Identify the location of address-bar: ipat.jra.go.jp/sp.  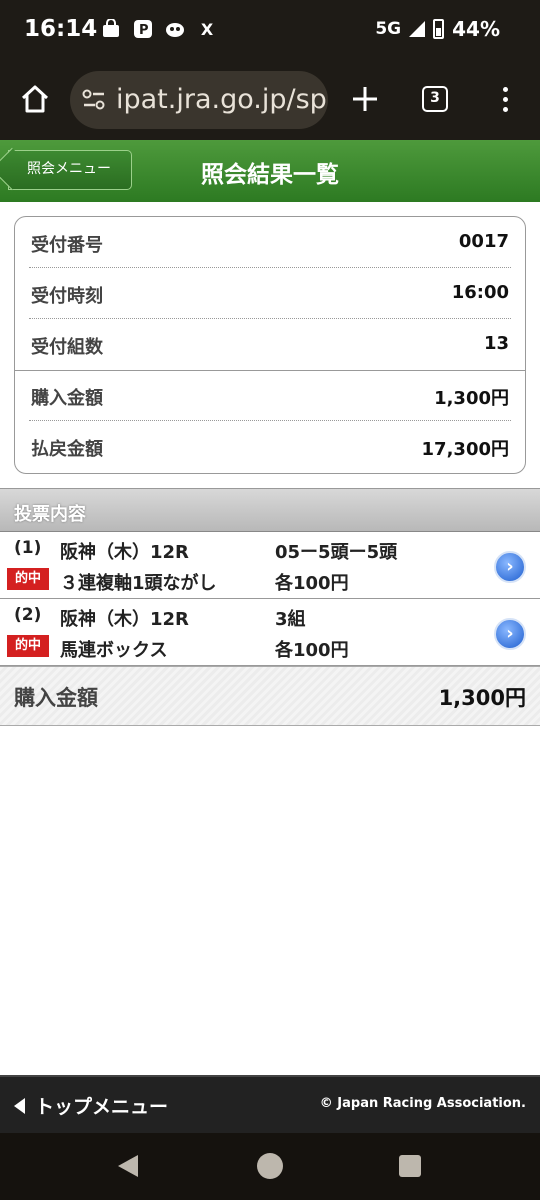
(199, 100).